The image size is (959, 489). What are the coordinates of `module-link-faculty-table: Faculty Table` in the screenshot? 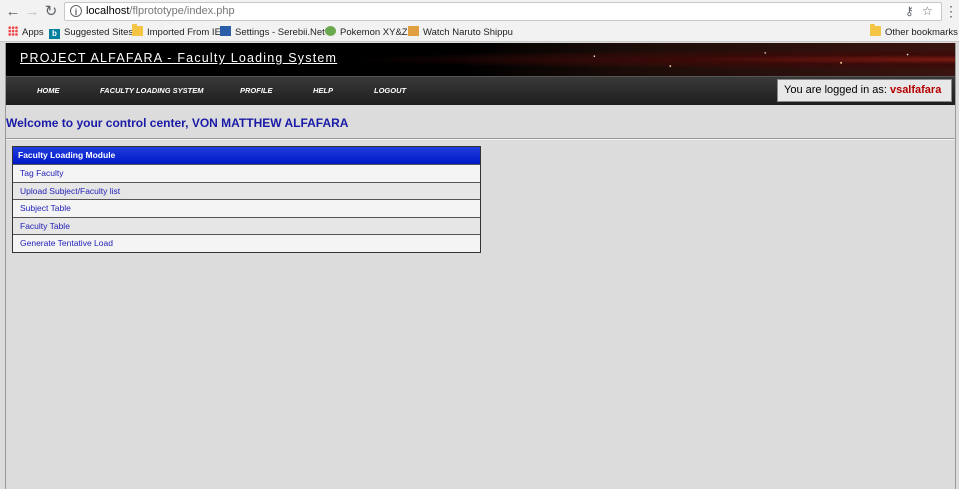 It's located at (246, 225).